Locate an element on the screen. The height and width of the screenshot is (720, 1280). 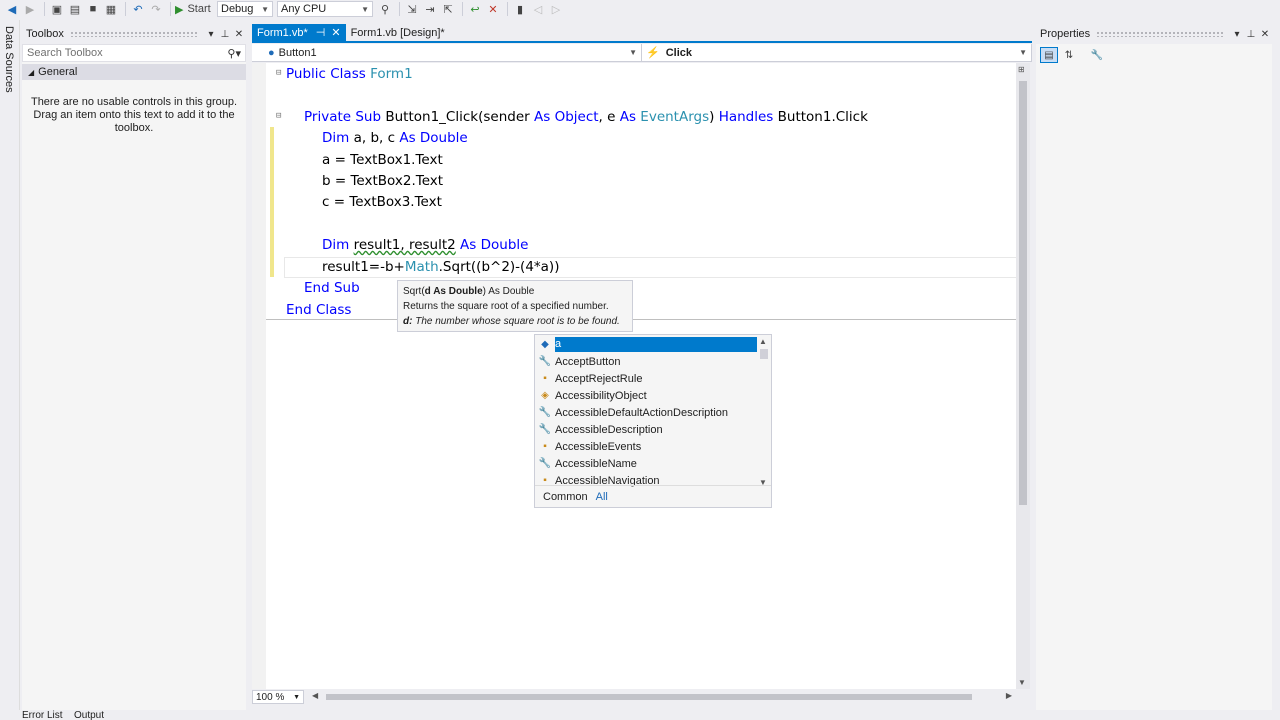
completion-item: 🔧 AcceptButton is located at coordinates (646, 361).